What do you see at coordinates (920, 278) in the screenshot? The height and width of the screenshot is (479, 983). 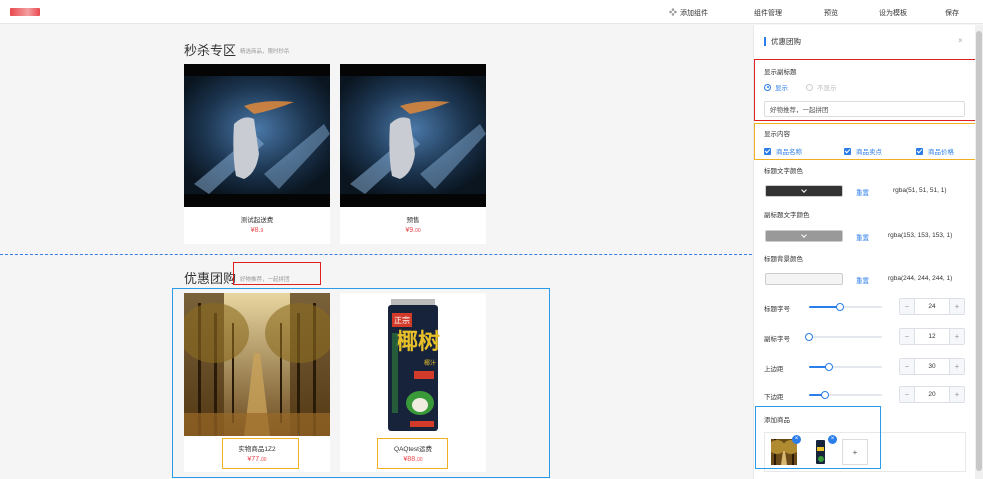 I see `bg-color-value: rgba(244, 244, 244, 1)` at bounding box center [920, 278].